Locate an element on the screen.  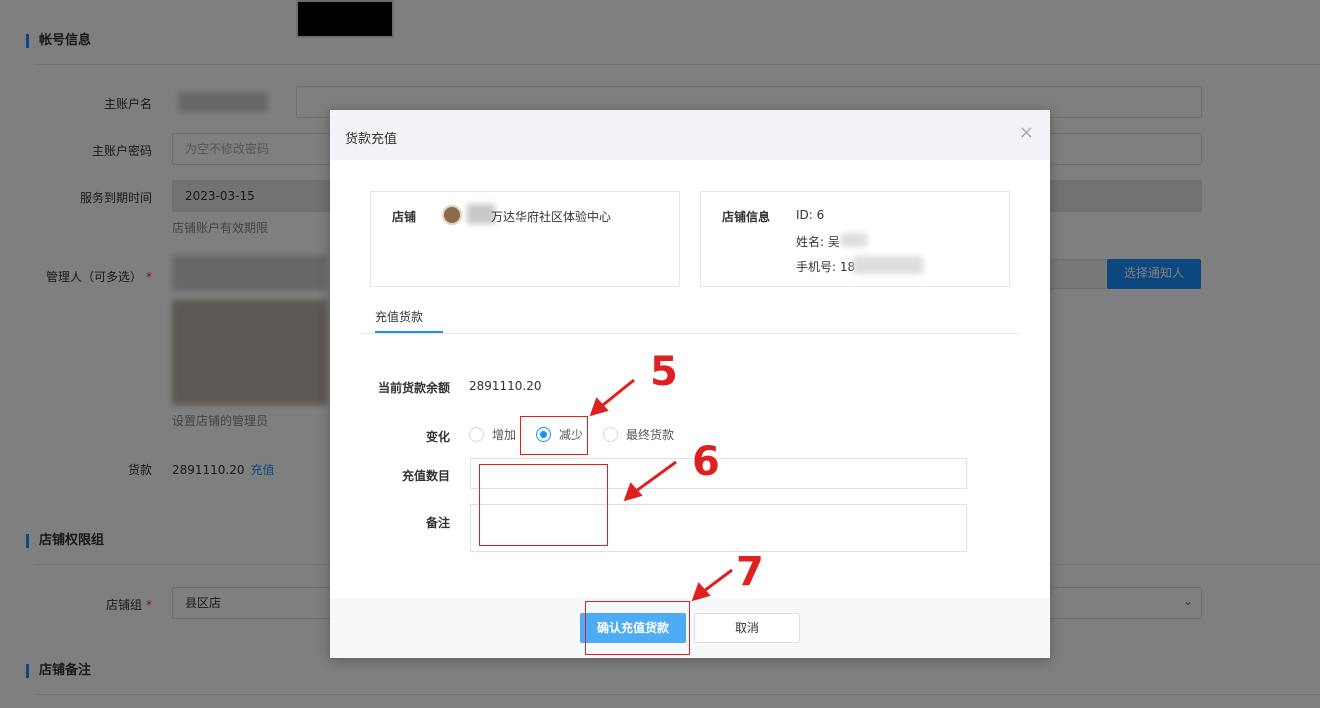
close-icon: × is located at coordinates (1026, 133).